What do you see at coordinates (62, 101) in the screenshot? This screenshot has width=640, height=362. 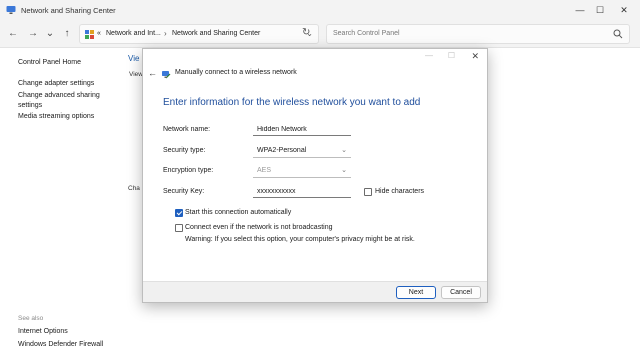 I see `sidebar-item-advanced-sharing: Change advanced sharing settings` at bounding box center [62, 101].